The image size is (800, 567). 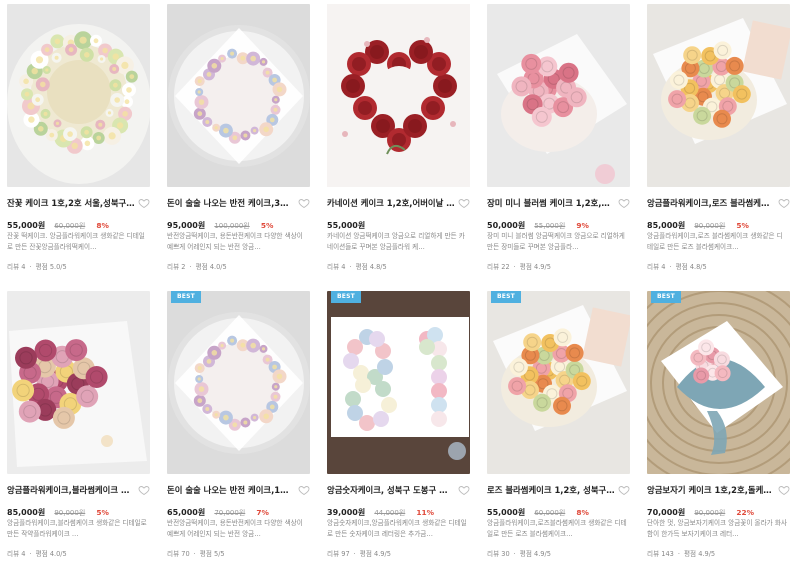 What do you see at coordinates (346, 512) in the screenshot?
I see `sale-price: 39,000원` at bounding box center [346, 512].